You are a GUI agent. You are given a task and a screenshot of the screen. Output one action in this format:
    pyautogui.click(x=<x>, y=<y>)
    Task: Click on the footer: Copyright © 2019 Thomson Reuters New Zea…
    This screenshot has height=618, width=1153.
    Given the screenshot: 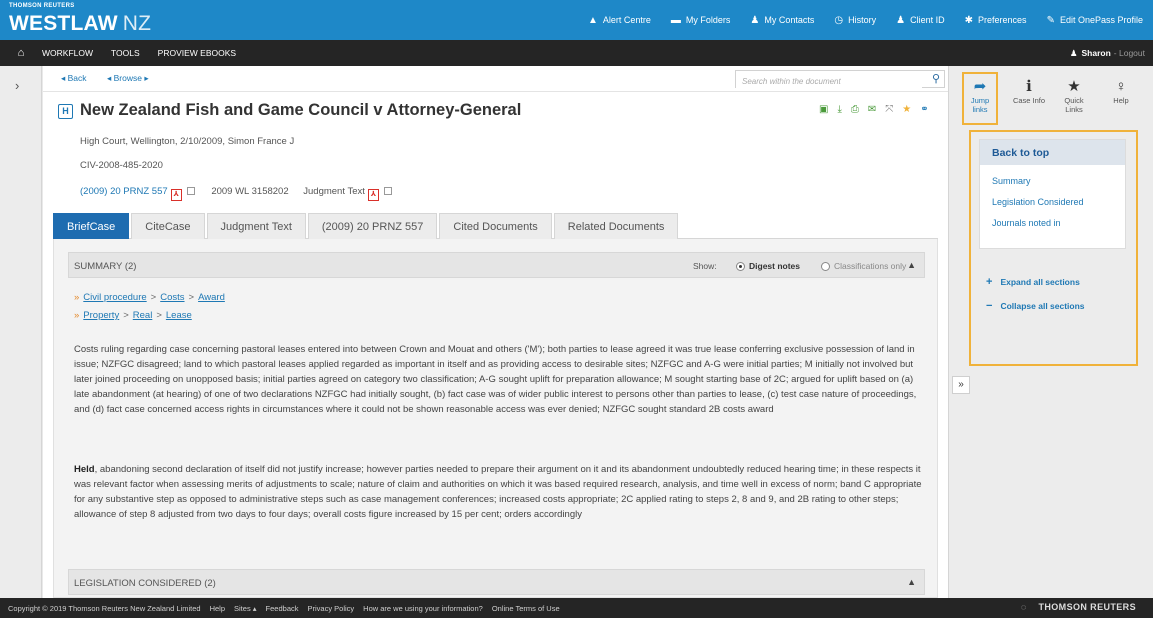 What is the action you would take?
    pyautogui.click(x=576, y=608)
    